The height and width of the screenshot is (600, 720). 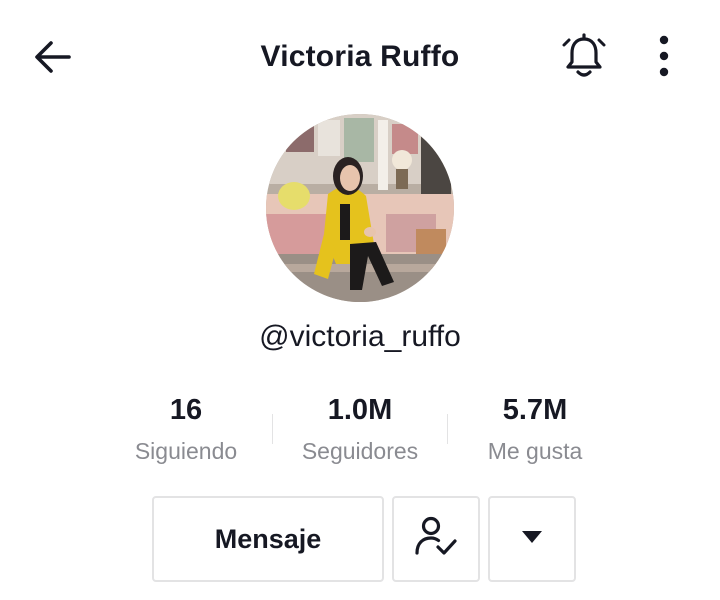 I want to click on notifications-button, so click(x=584, y=58).